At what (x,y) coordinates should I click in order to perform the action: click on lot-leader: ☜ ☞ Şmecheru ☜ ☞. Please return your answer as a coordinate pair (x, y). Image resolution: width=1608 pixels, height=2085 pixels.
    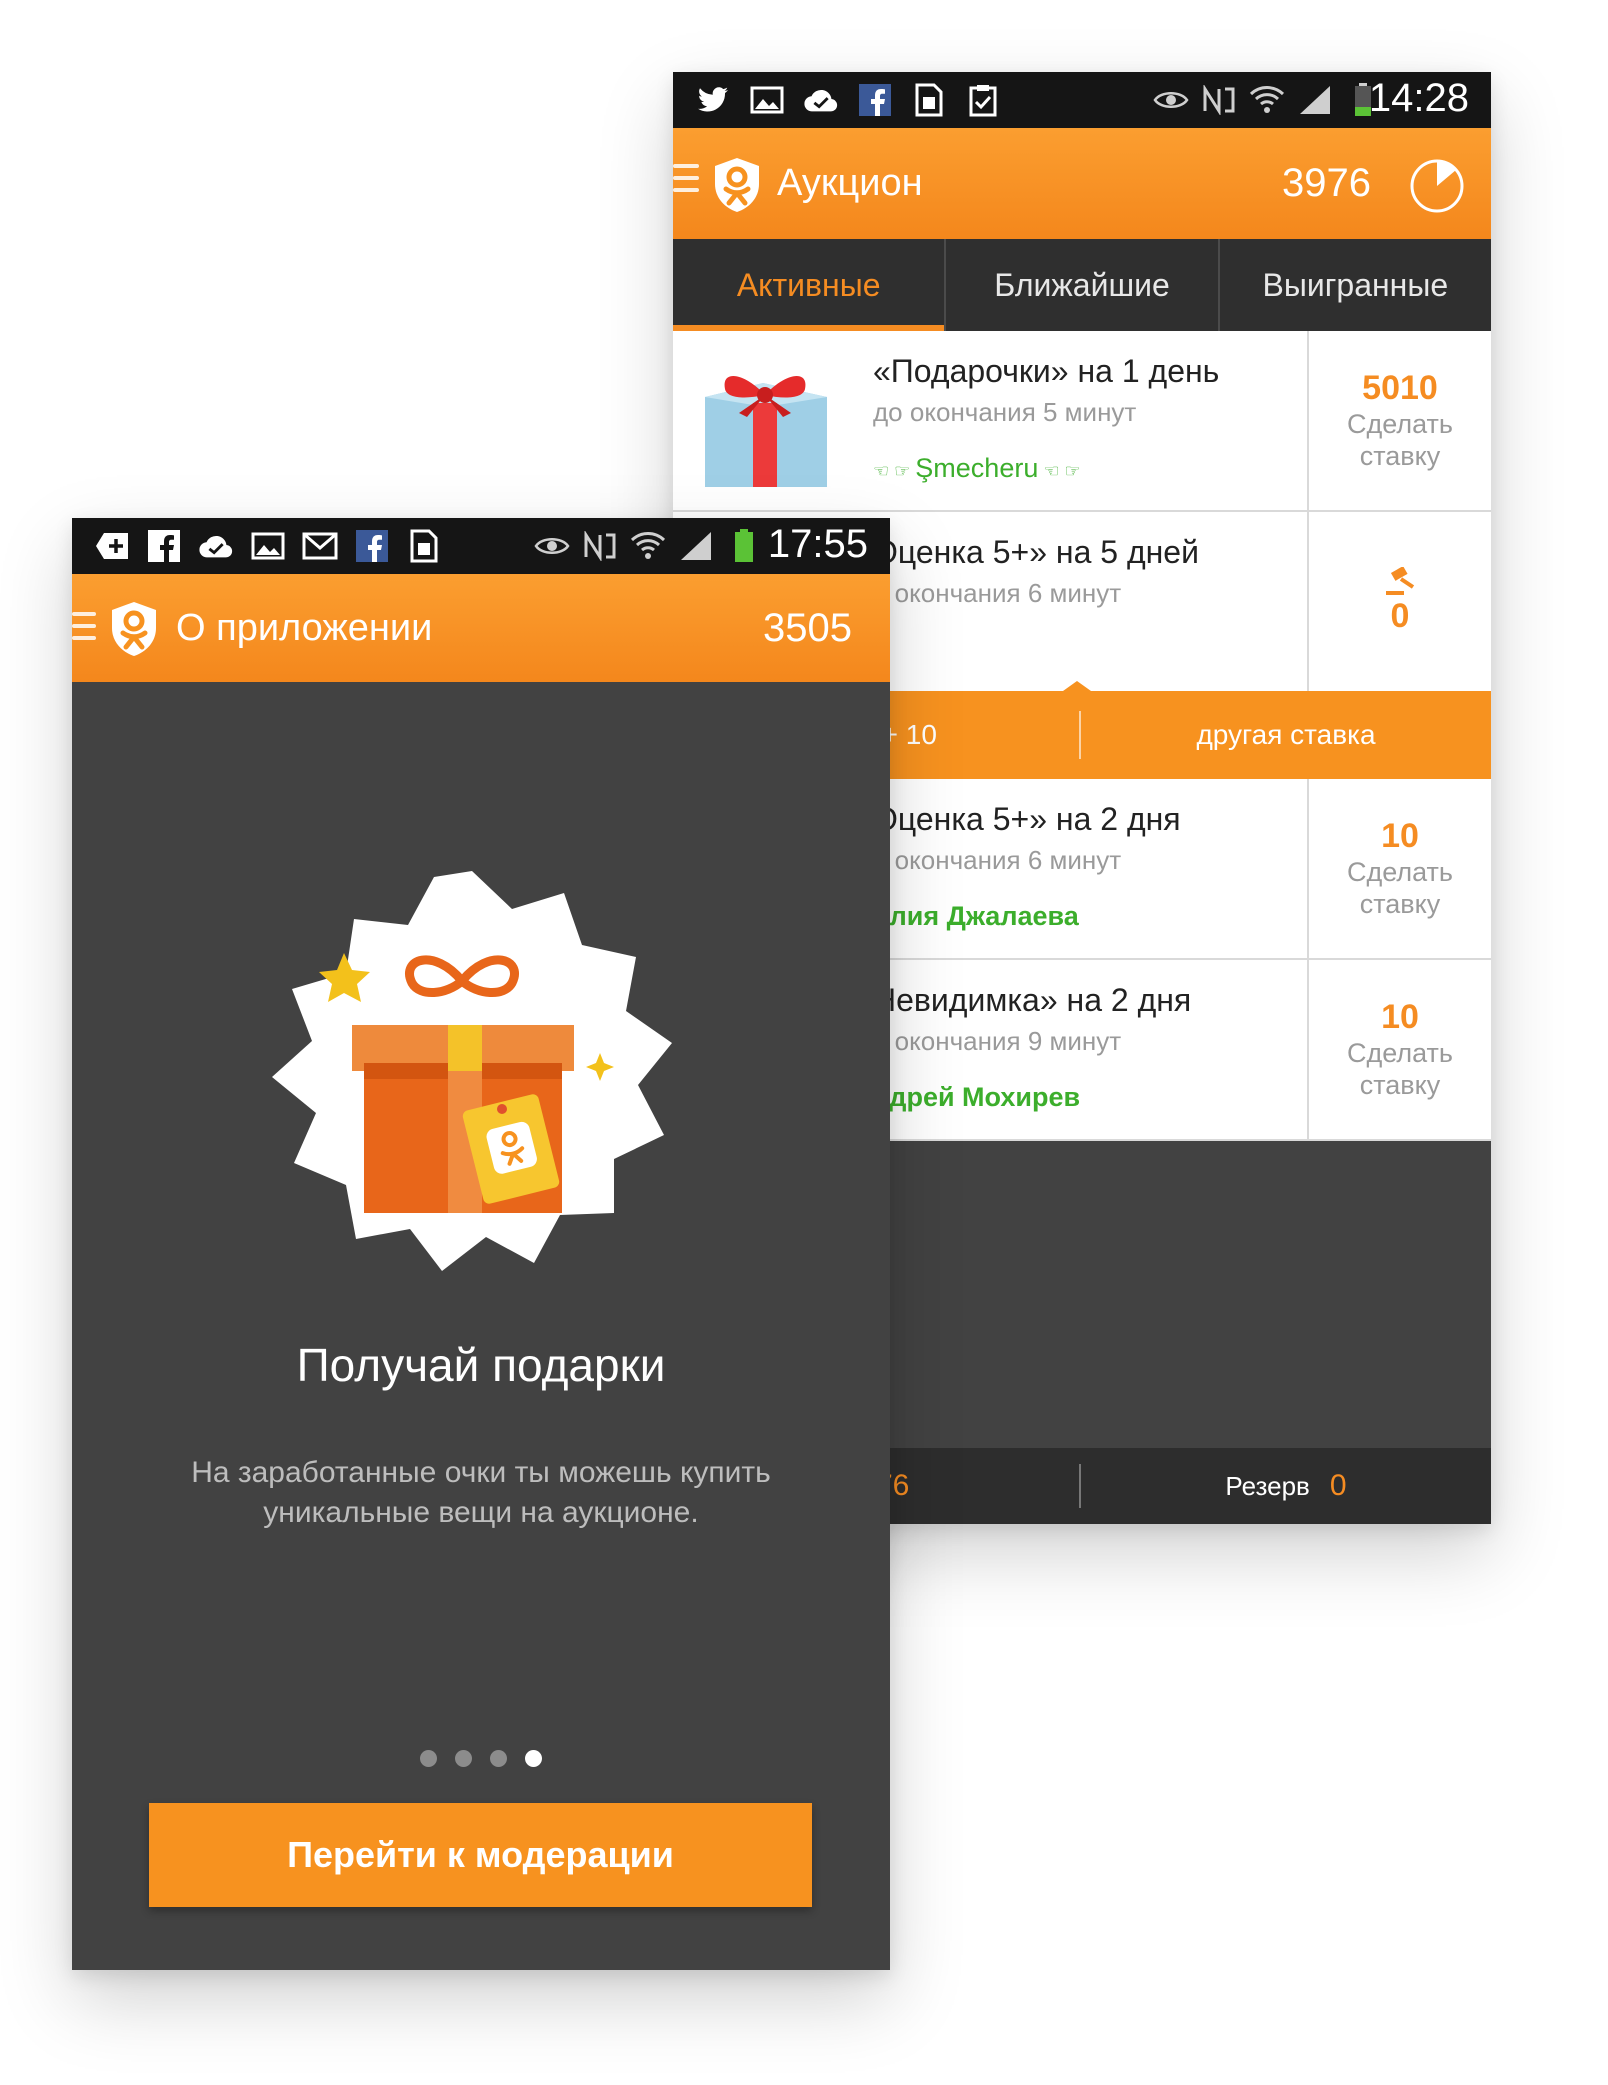
    Looking at the image, I should click on (977, 468).